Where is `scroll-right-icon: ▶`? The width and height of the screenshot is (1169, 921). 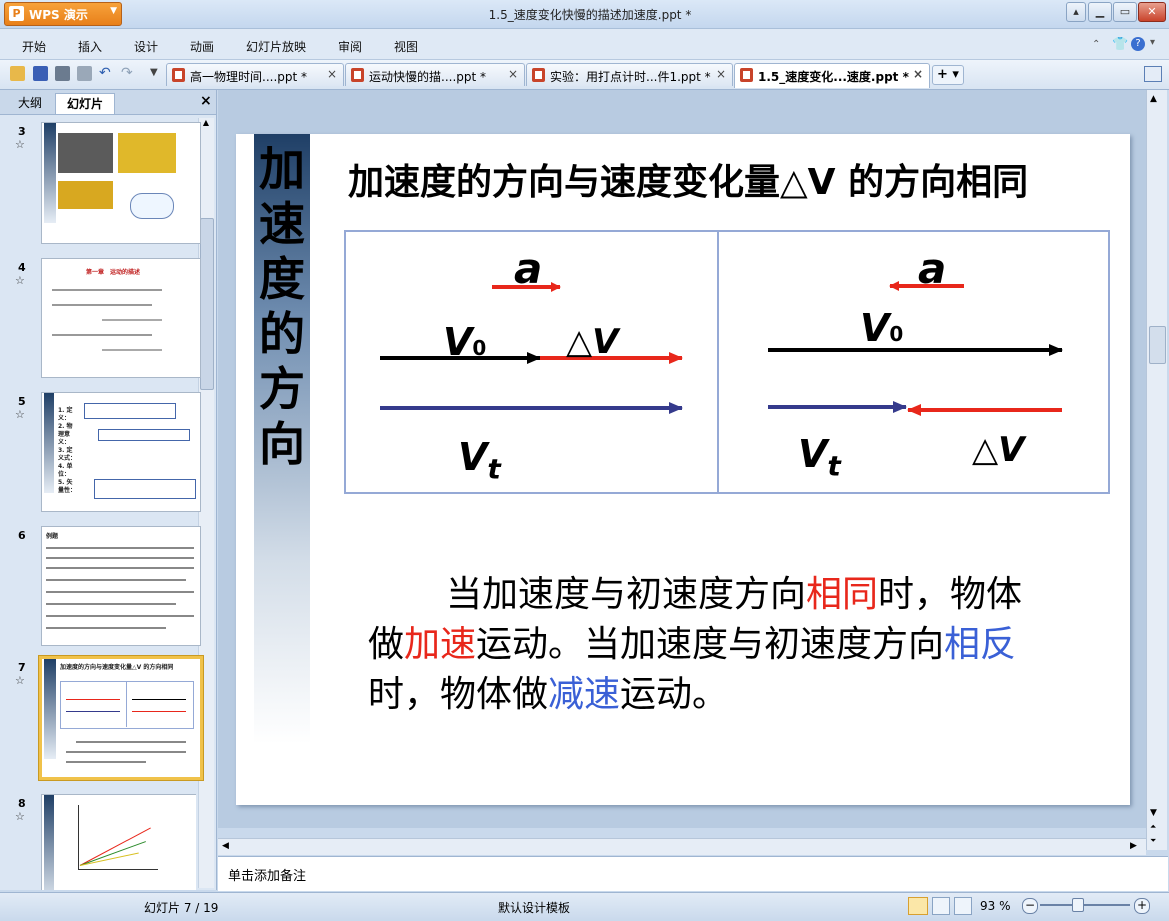
scroll-right-icon: ▶ is located at coordinates (1133, 846).